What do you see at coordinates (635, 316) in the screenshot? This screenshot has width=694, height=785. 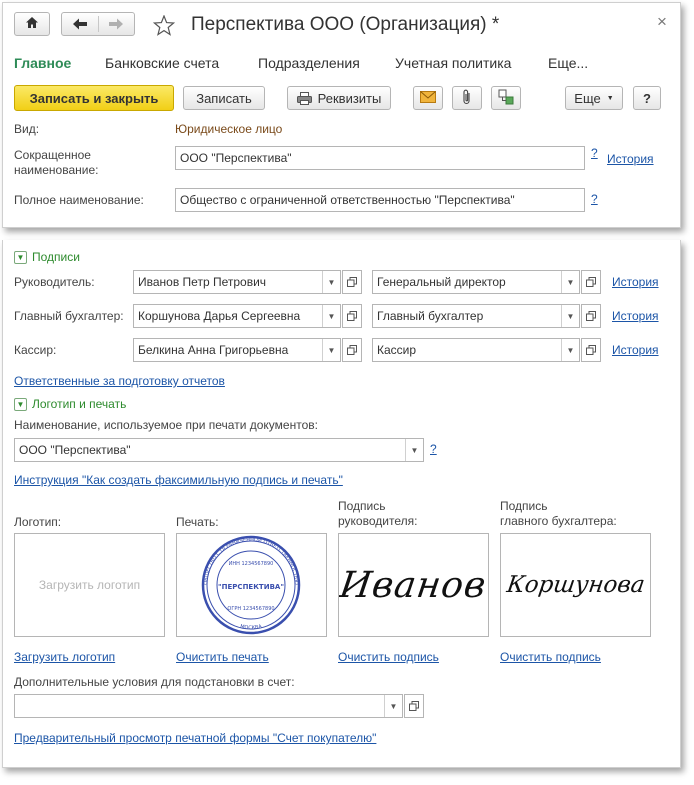 I see `chief-accountant-history-link: История` at bounding box center [635, 316].